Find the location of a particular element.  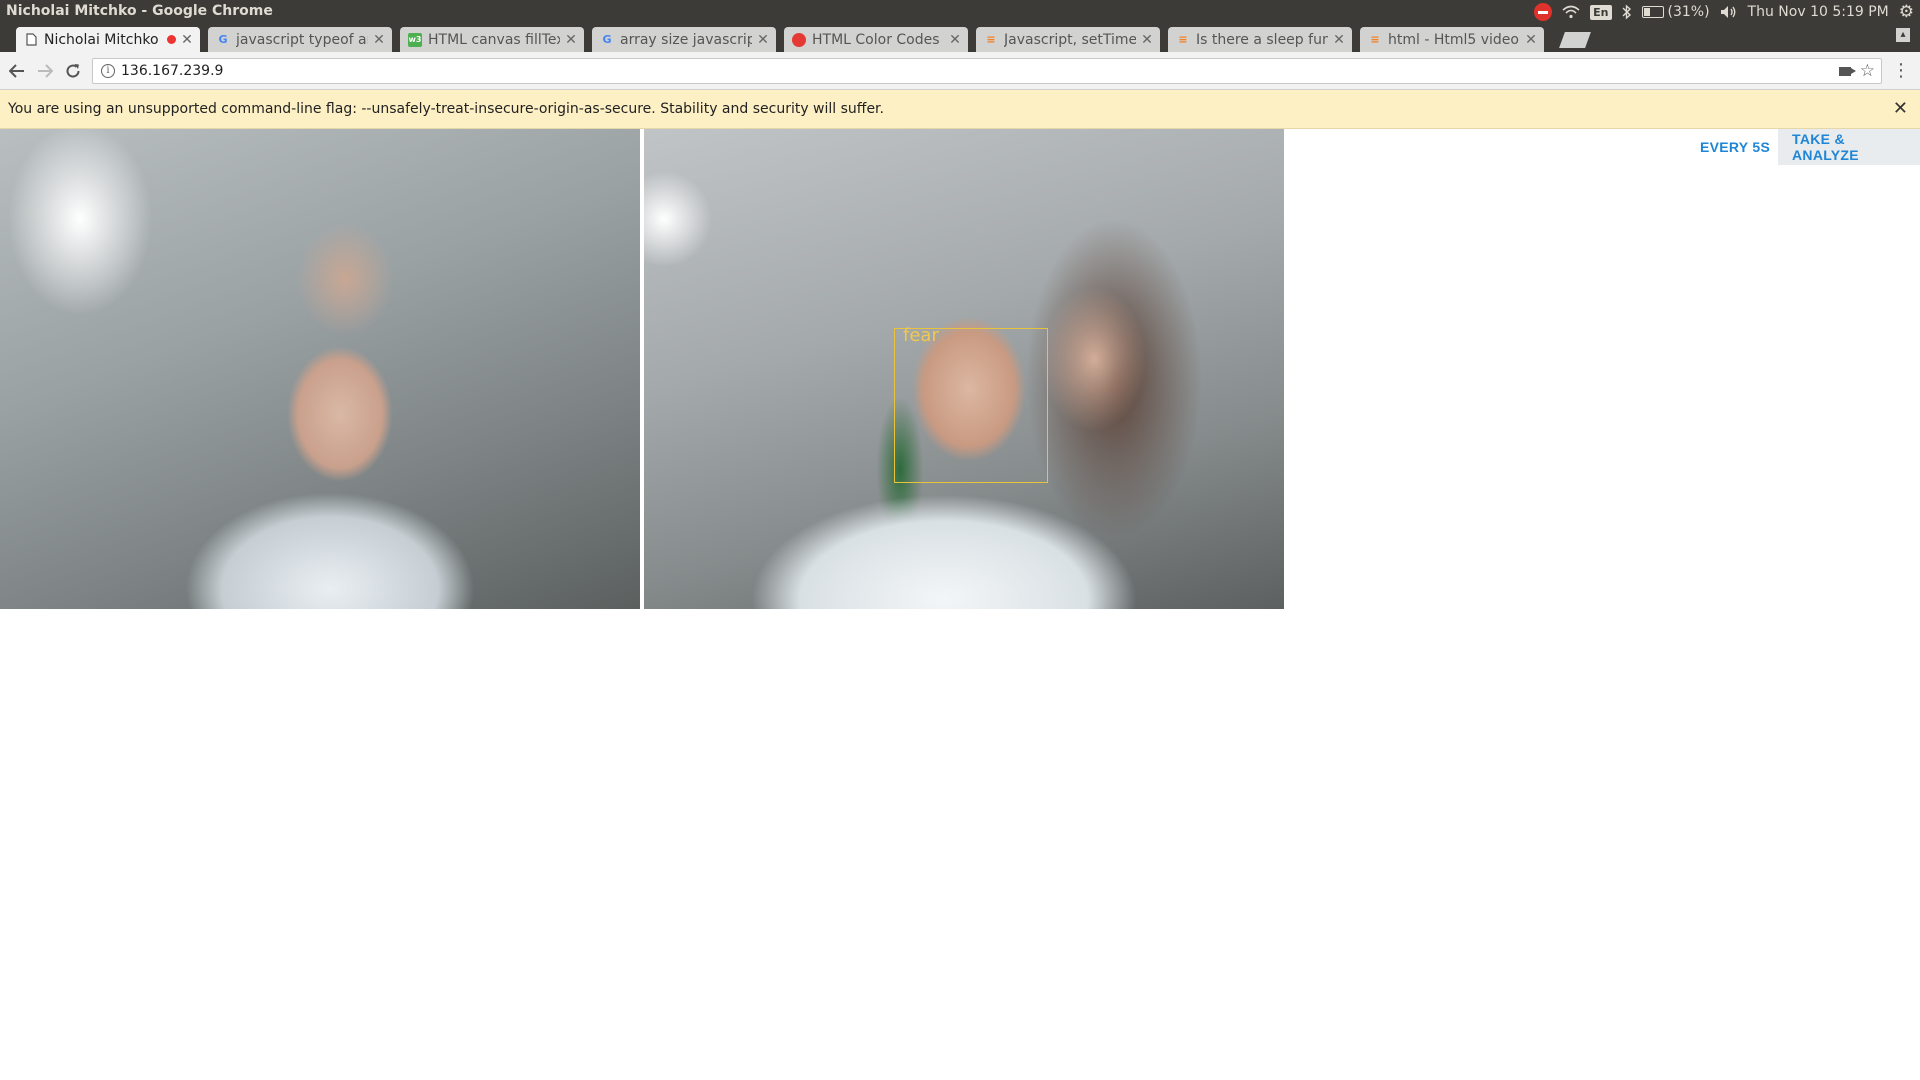

every-5s-button: EVERY 5S is located at coordinates (1735, 147).